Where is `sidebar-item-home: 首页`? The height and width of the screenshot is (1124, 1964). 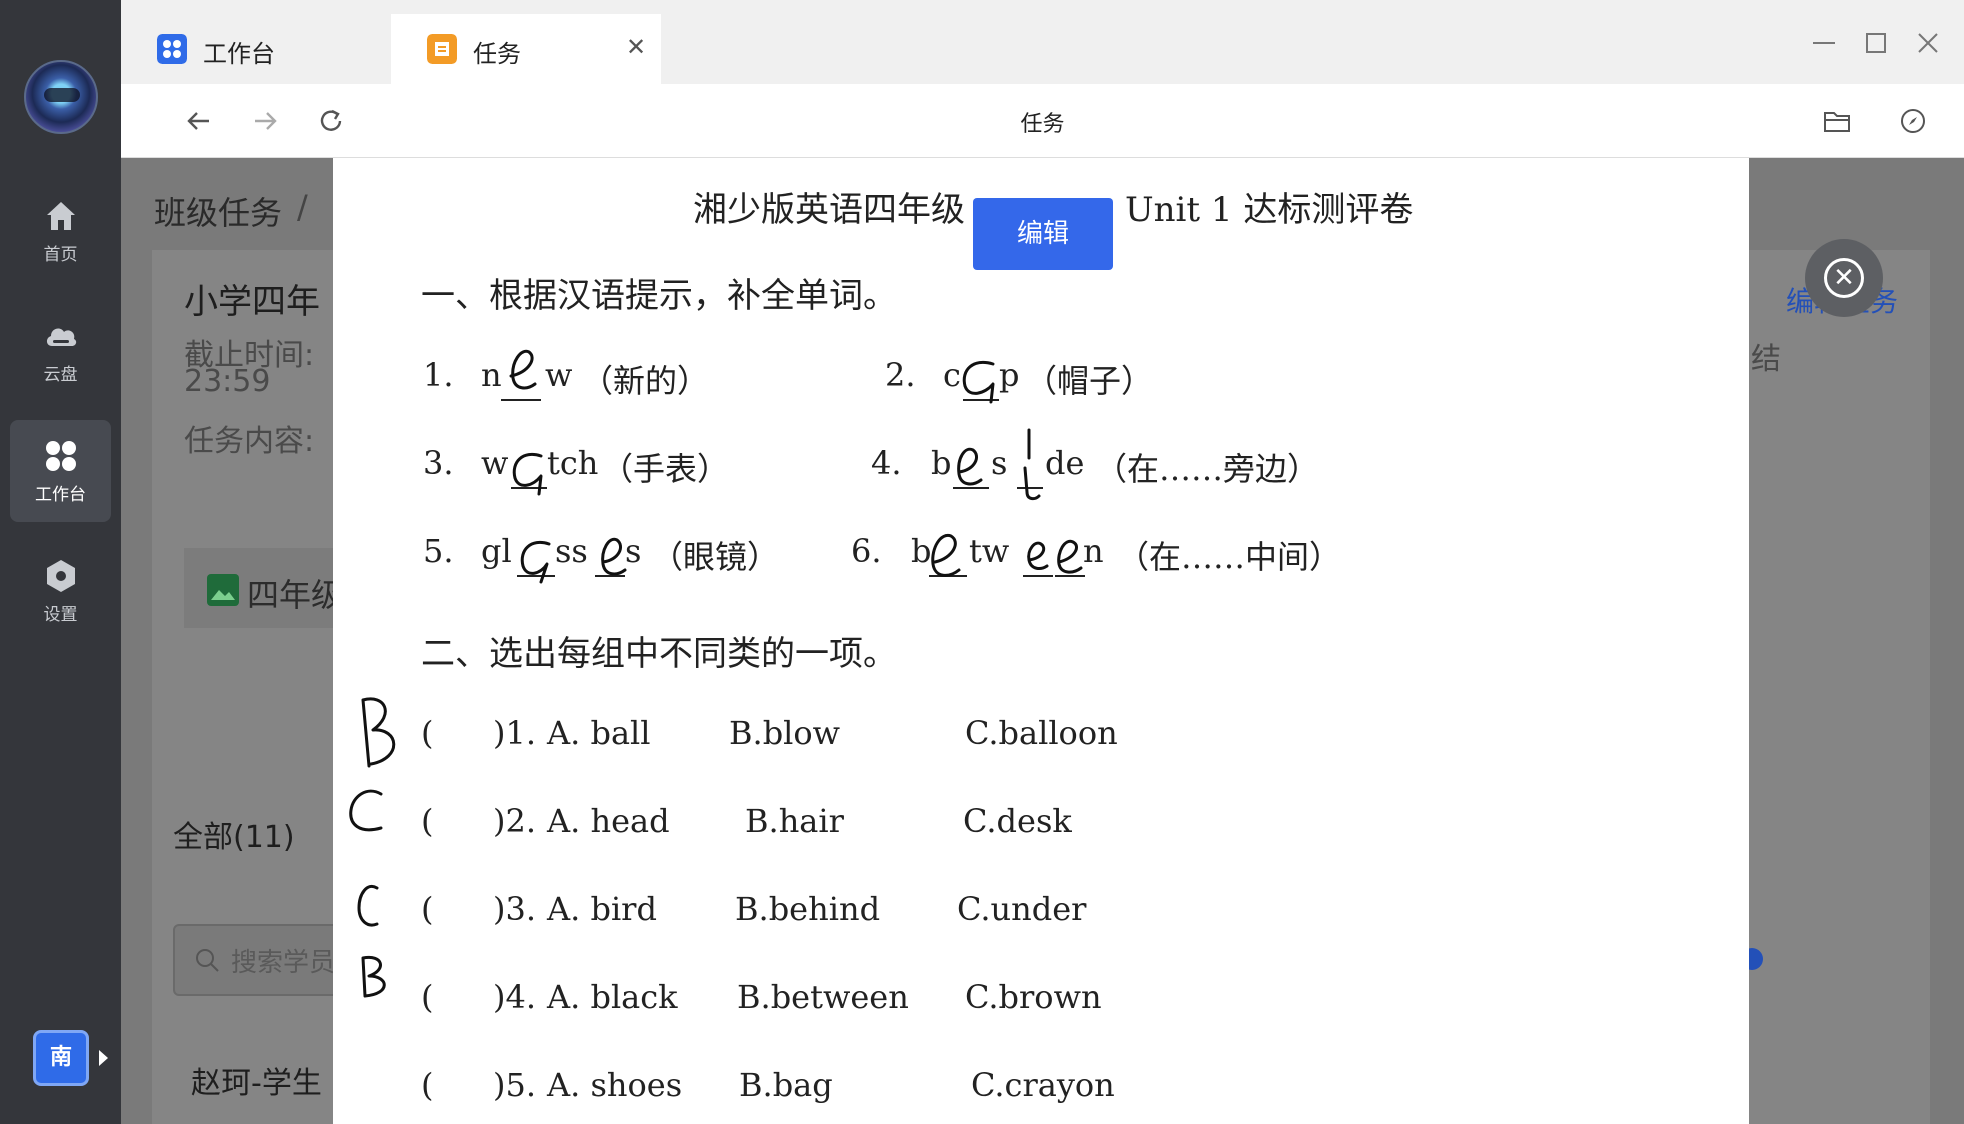
sidebar-item-home: 首页 is located at coordinates (60, 231).